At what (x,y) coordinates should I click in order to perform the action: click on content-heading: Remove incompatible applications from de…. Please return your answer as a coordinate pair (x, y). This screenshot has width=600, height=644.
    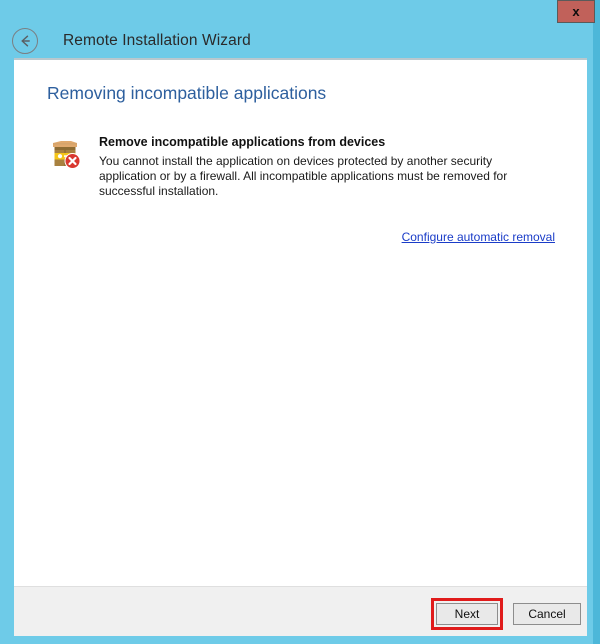
    Looking at the image, I should click on (242, 142).